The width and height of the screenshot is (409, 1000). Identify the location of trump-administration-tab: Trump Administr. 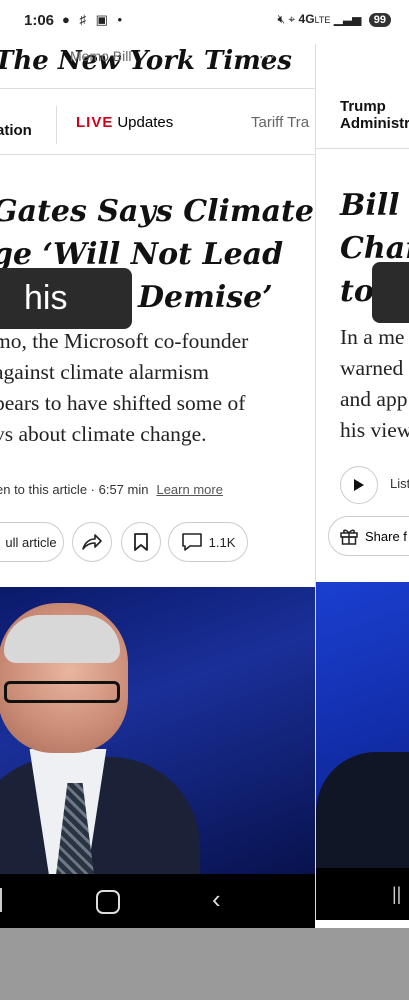
(374, 115).